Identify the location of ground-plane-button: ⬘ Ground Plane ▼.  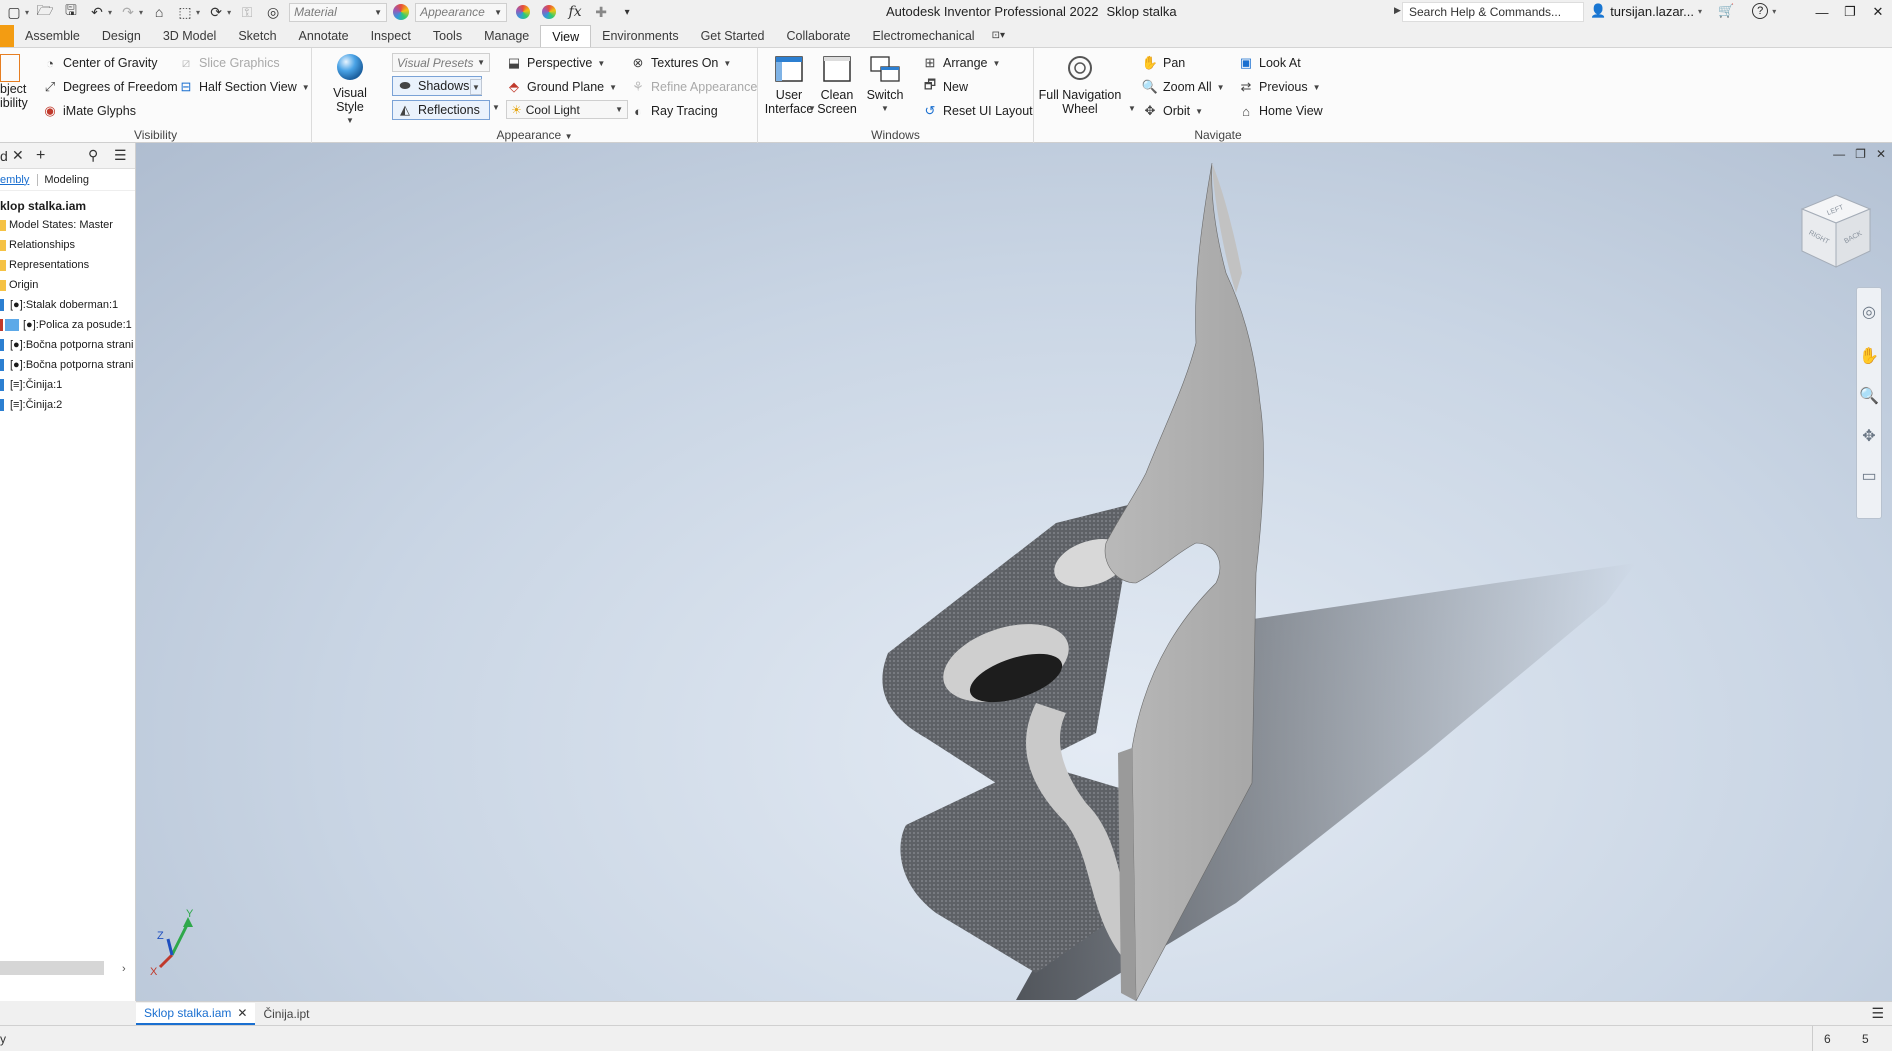
(561, 87).